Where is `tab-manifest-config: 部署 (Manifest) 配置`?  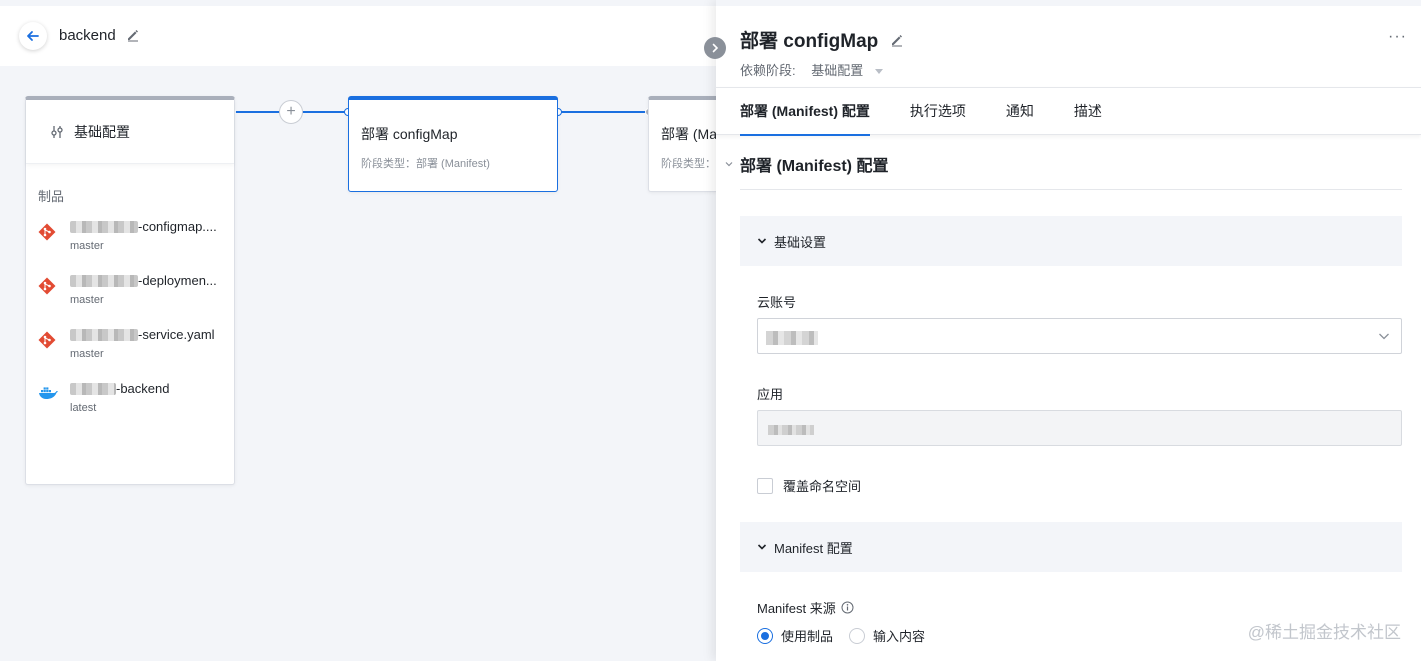 tab-manifest-config: 部署 (Manifest) 配置 is located at coordinates (805, 112).